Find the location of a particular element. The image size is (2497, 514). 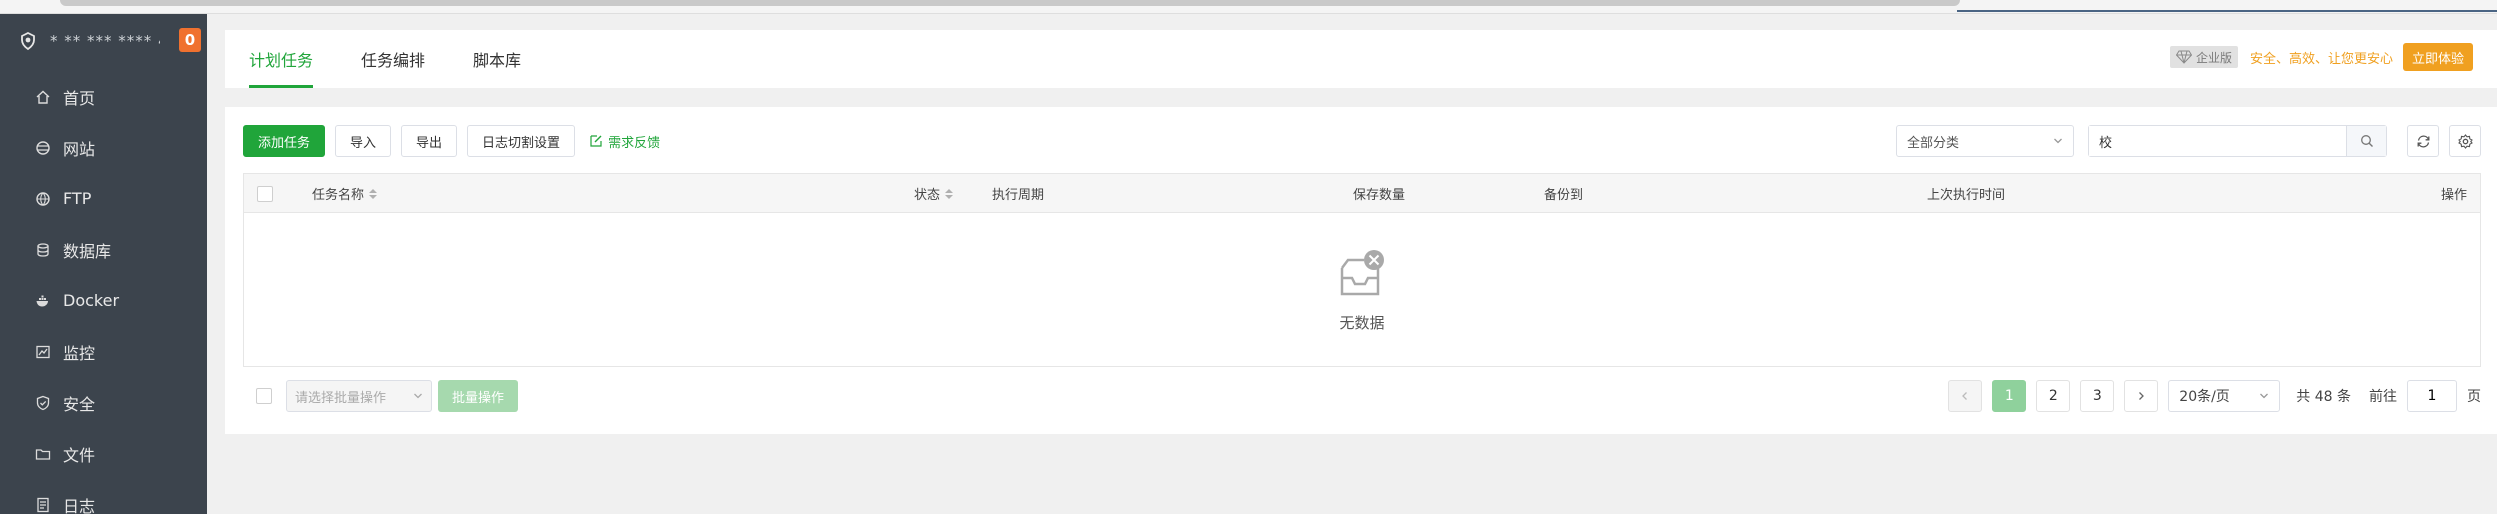

server-header: * ** *** **** 4 0 is located at coordinates (103, 41).